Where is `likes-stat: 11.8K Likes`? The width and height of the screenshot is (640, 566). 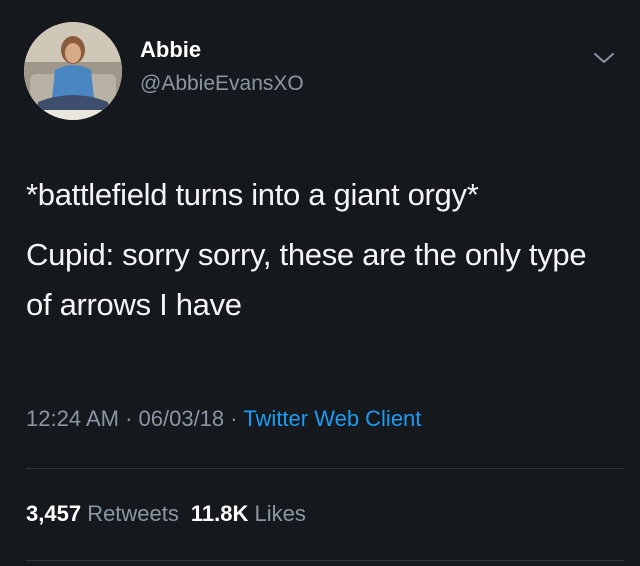
likes-stat: 11.8K Likes is located at coordinates (248, 513).